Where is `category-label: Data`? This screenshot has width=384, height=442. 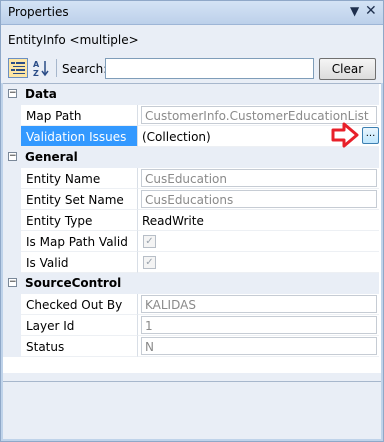
category-label: Data is located at coordinates (41, 94).